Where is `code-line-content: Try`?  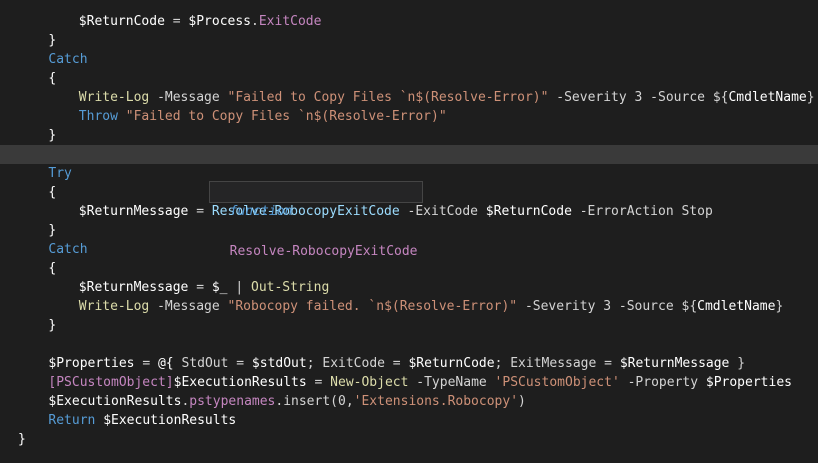 code-line-content: Try is located at coordinates (59, 173).